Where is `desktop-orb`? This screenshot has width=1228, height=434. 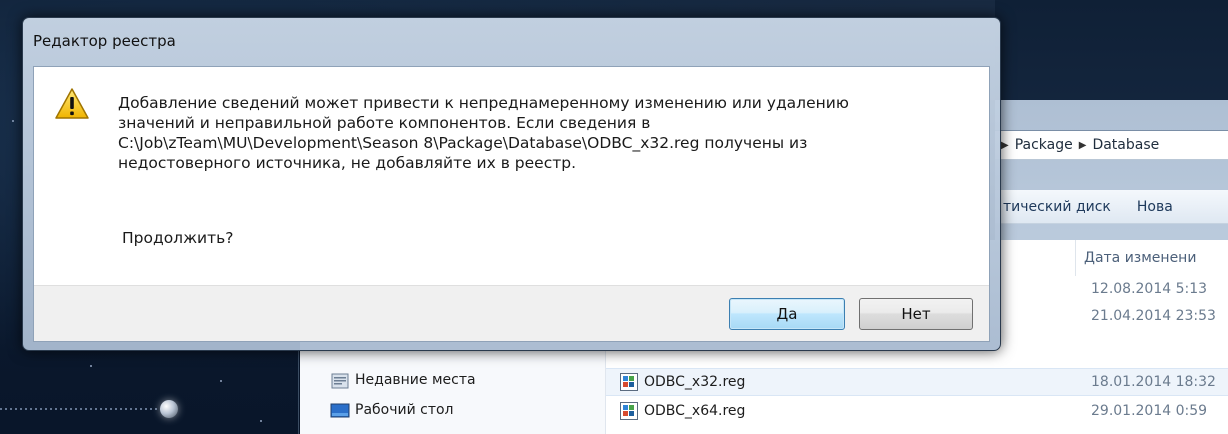 desktop-orb is located at coordinates (169, 409).